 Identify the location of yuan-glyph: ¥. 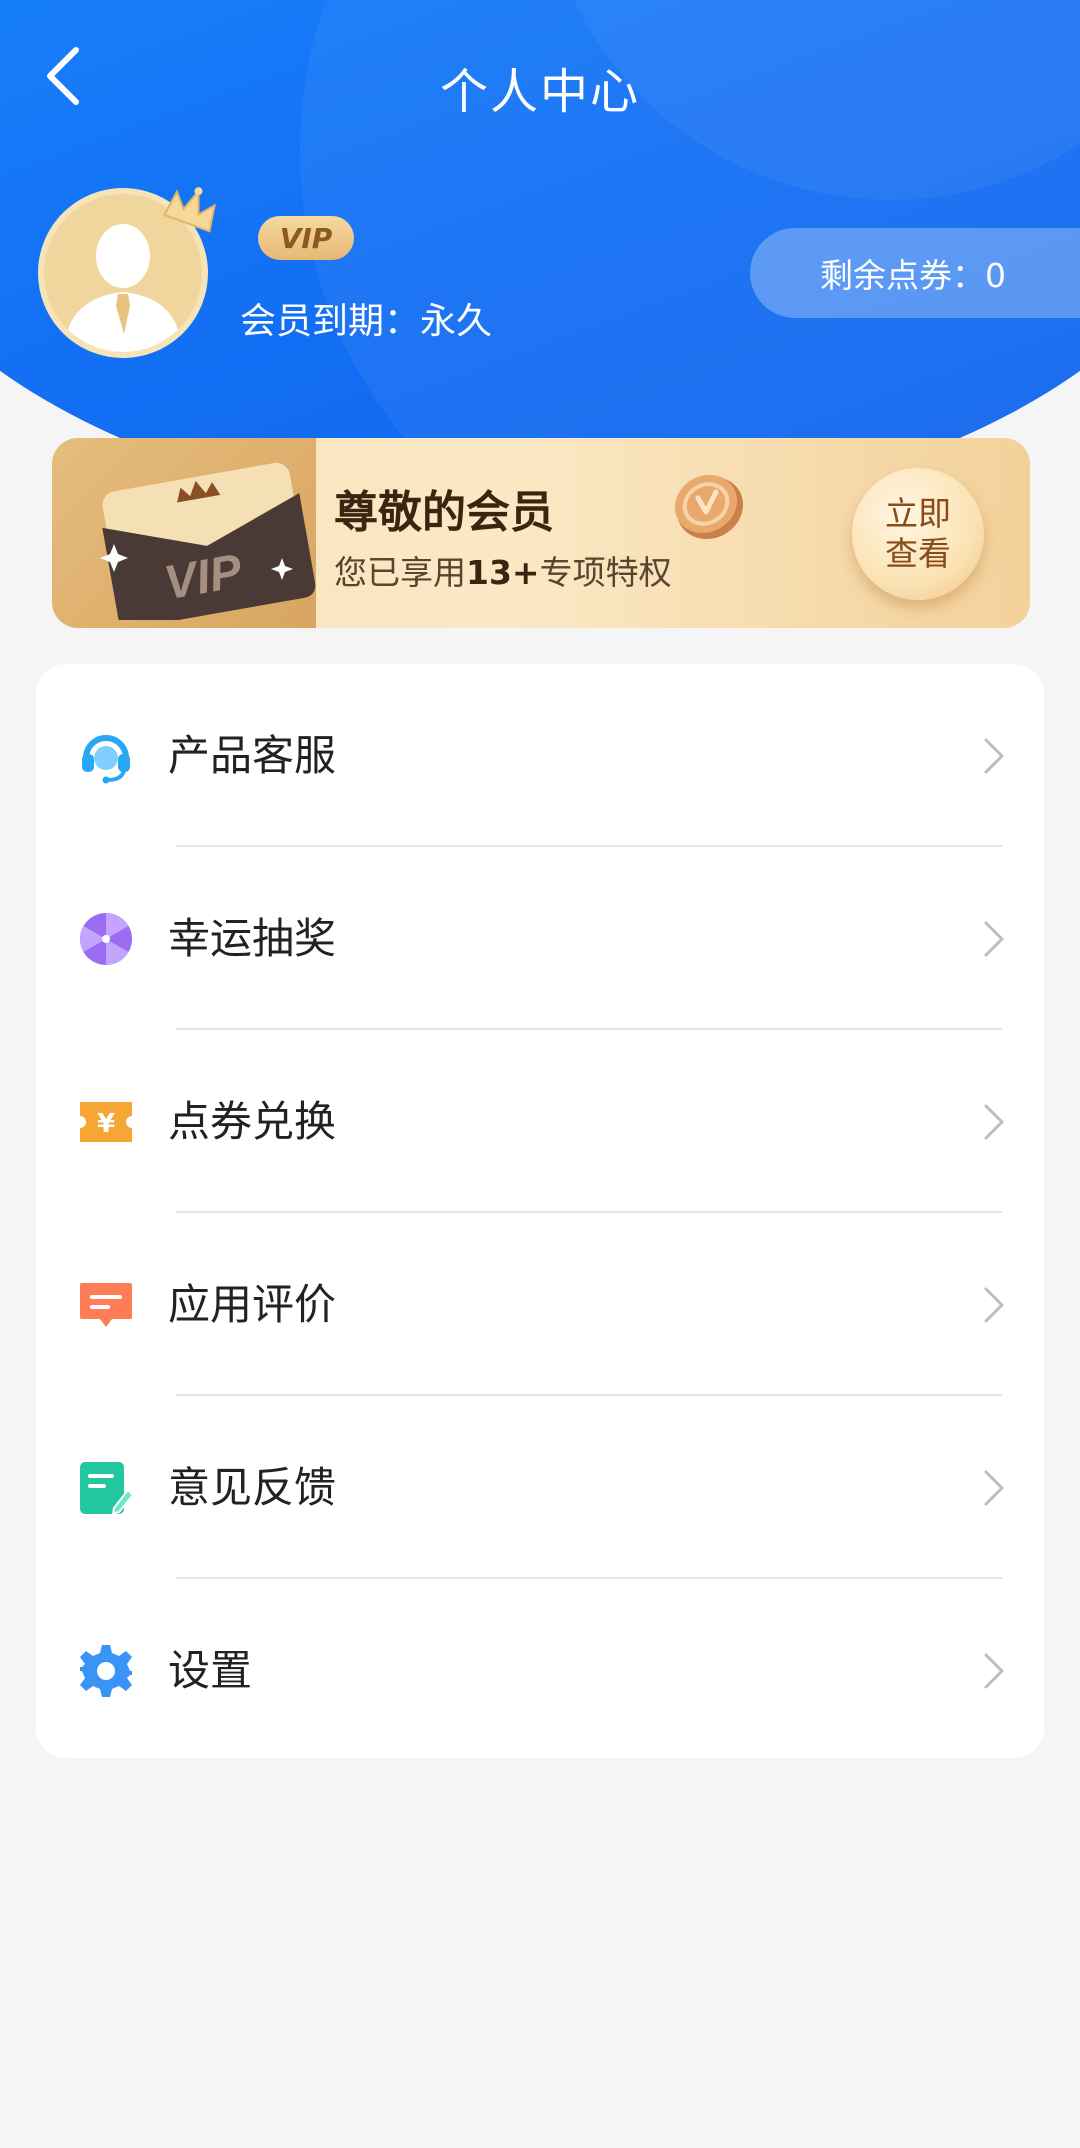
(106, 1124).